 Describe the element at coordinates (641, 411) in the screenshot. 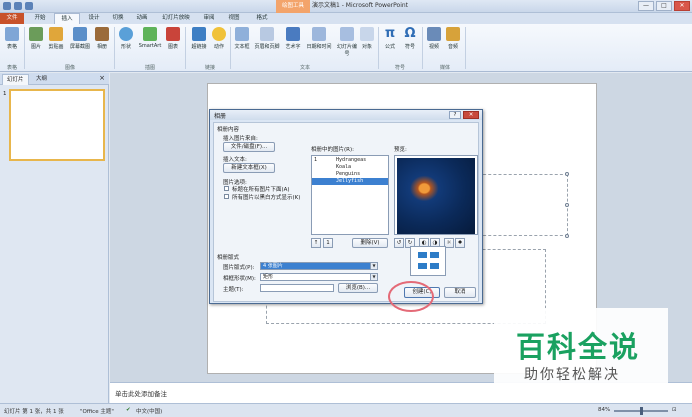

I see `zoom-slider-thumb` at that location.